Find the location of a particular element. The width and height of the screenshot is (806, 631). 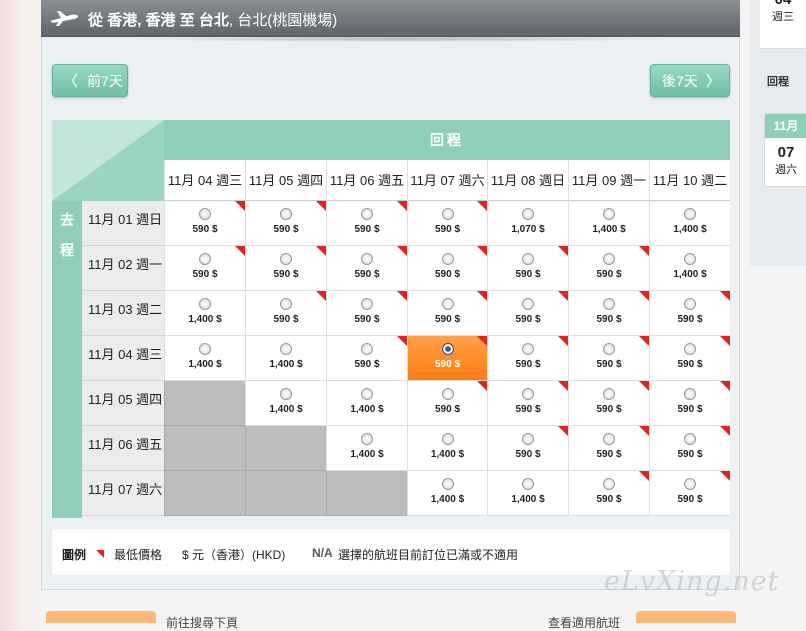

departure-label-1: 去 is located at coordinates (67, 220).